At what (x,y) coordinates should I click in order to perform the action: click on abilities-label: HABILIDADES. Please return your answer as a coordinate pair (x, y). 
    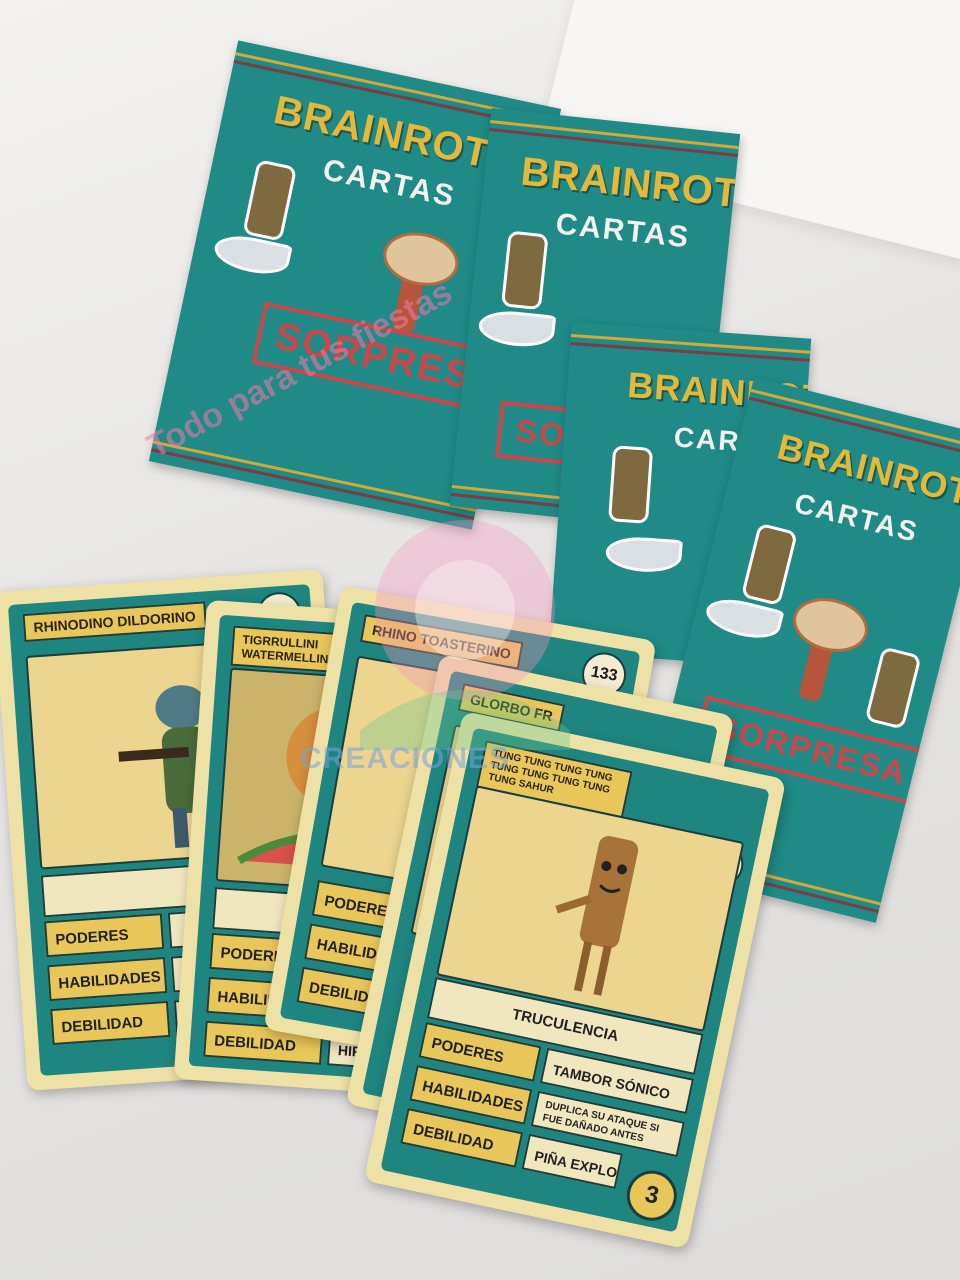
    Looking at the image, I should click on (107, 979).